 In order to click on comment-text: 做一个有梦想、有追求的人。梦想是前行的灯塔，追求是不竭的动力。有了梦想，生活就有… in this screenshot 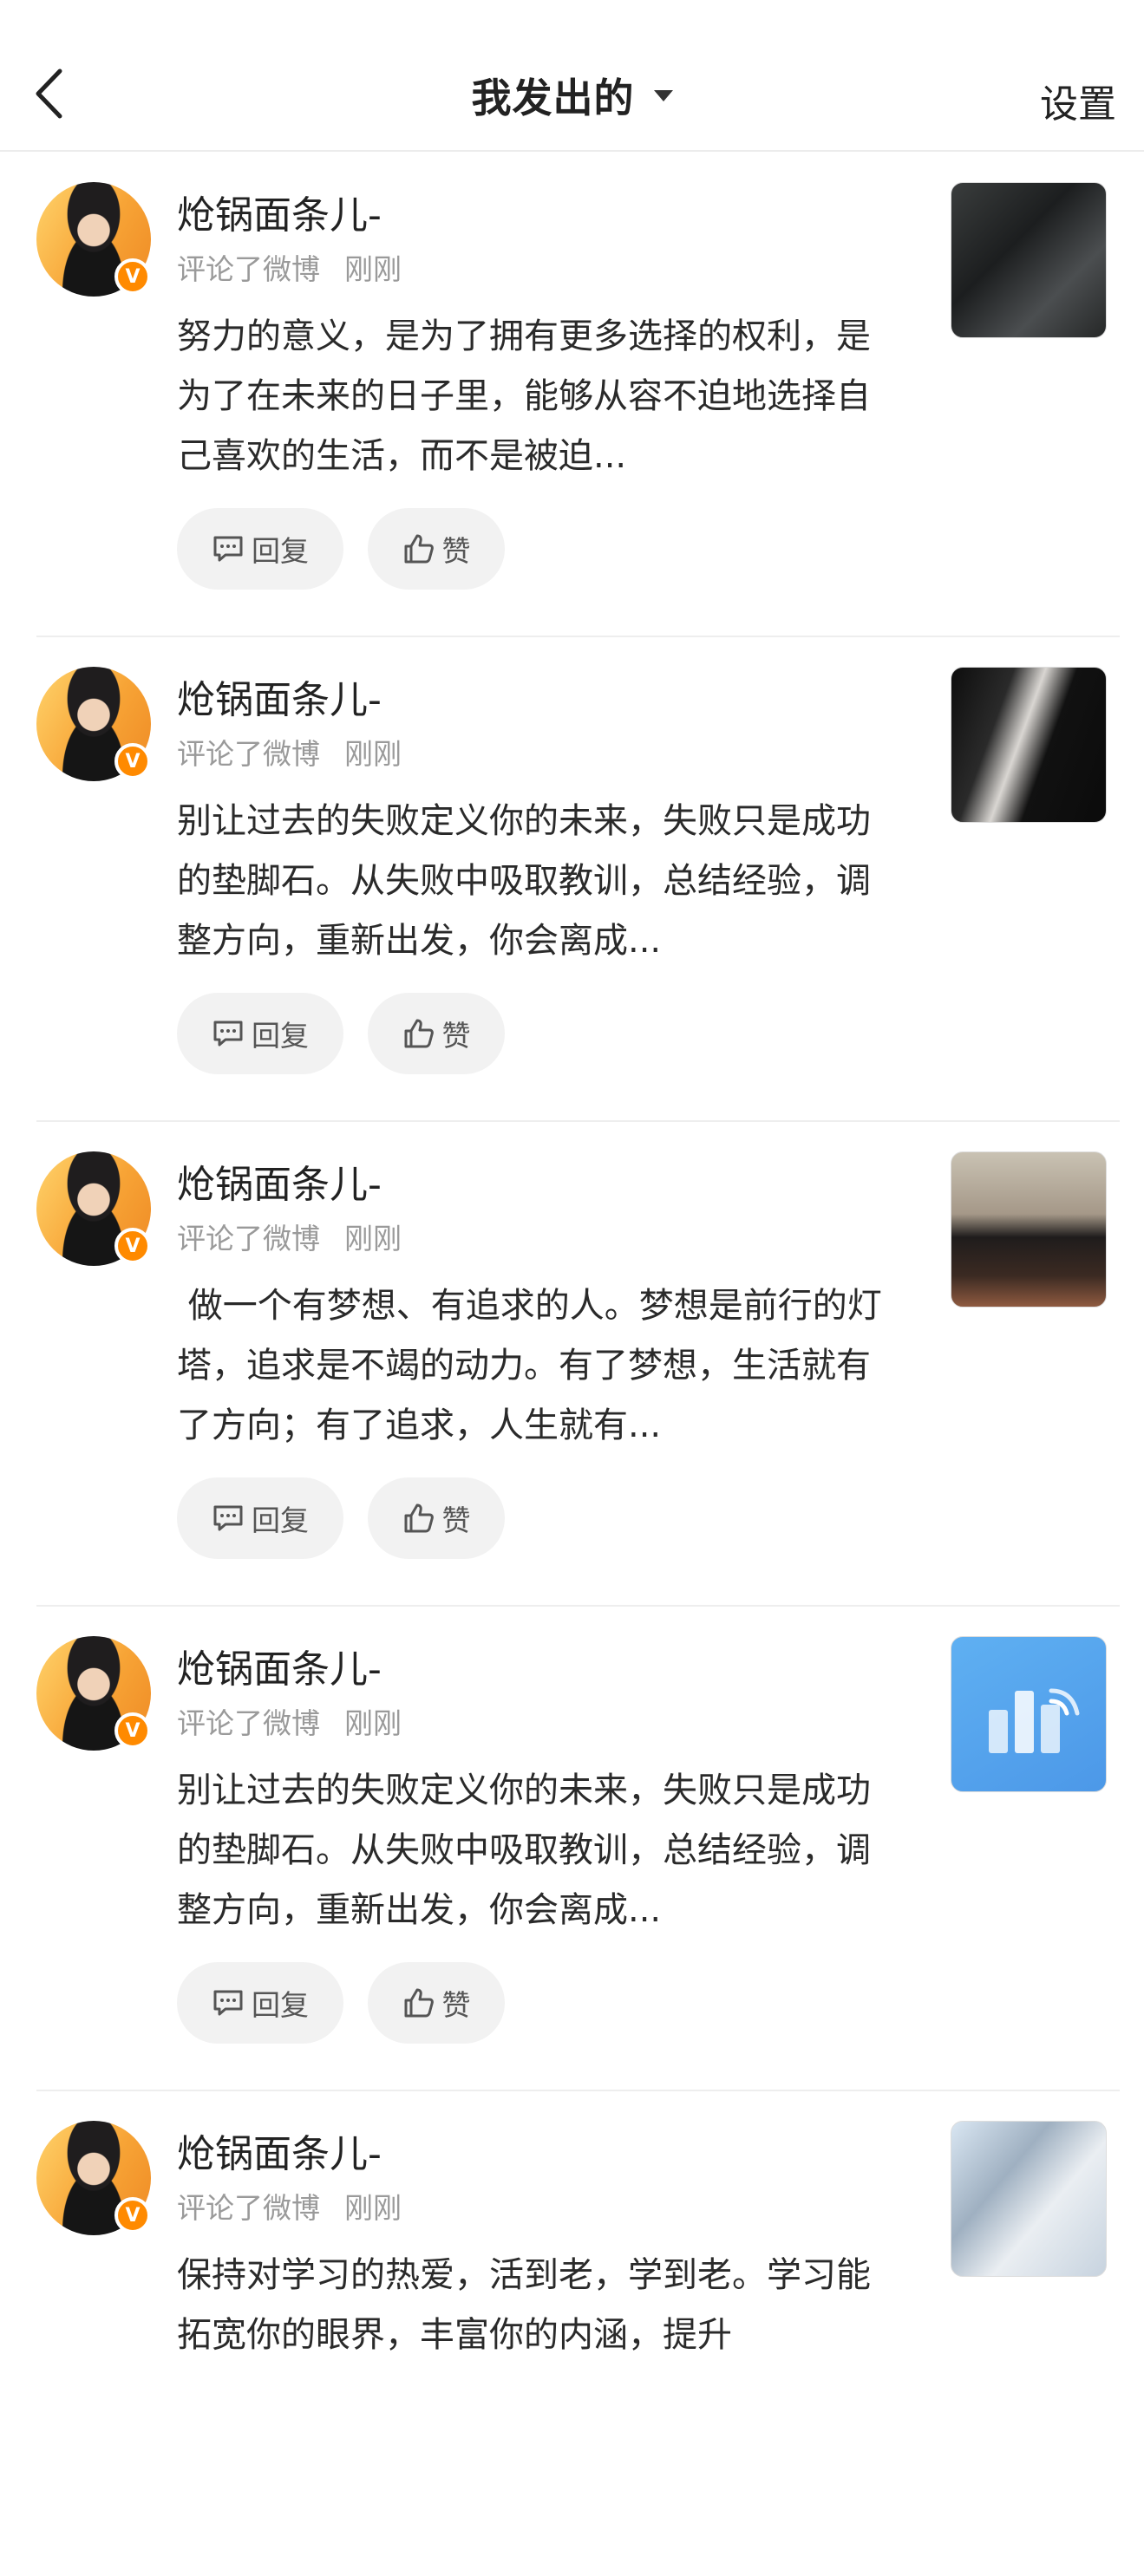, I will do `click(537, 1366)`.